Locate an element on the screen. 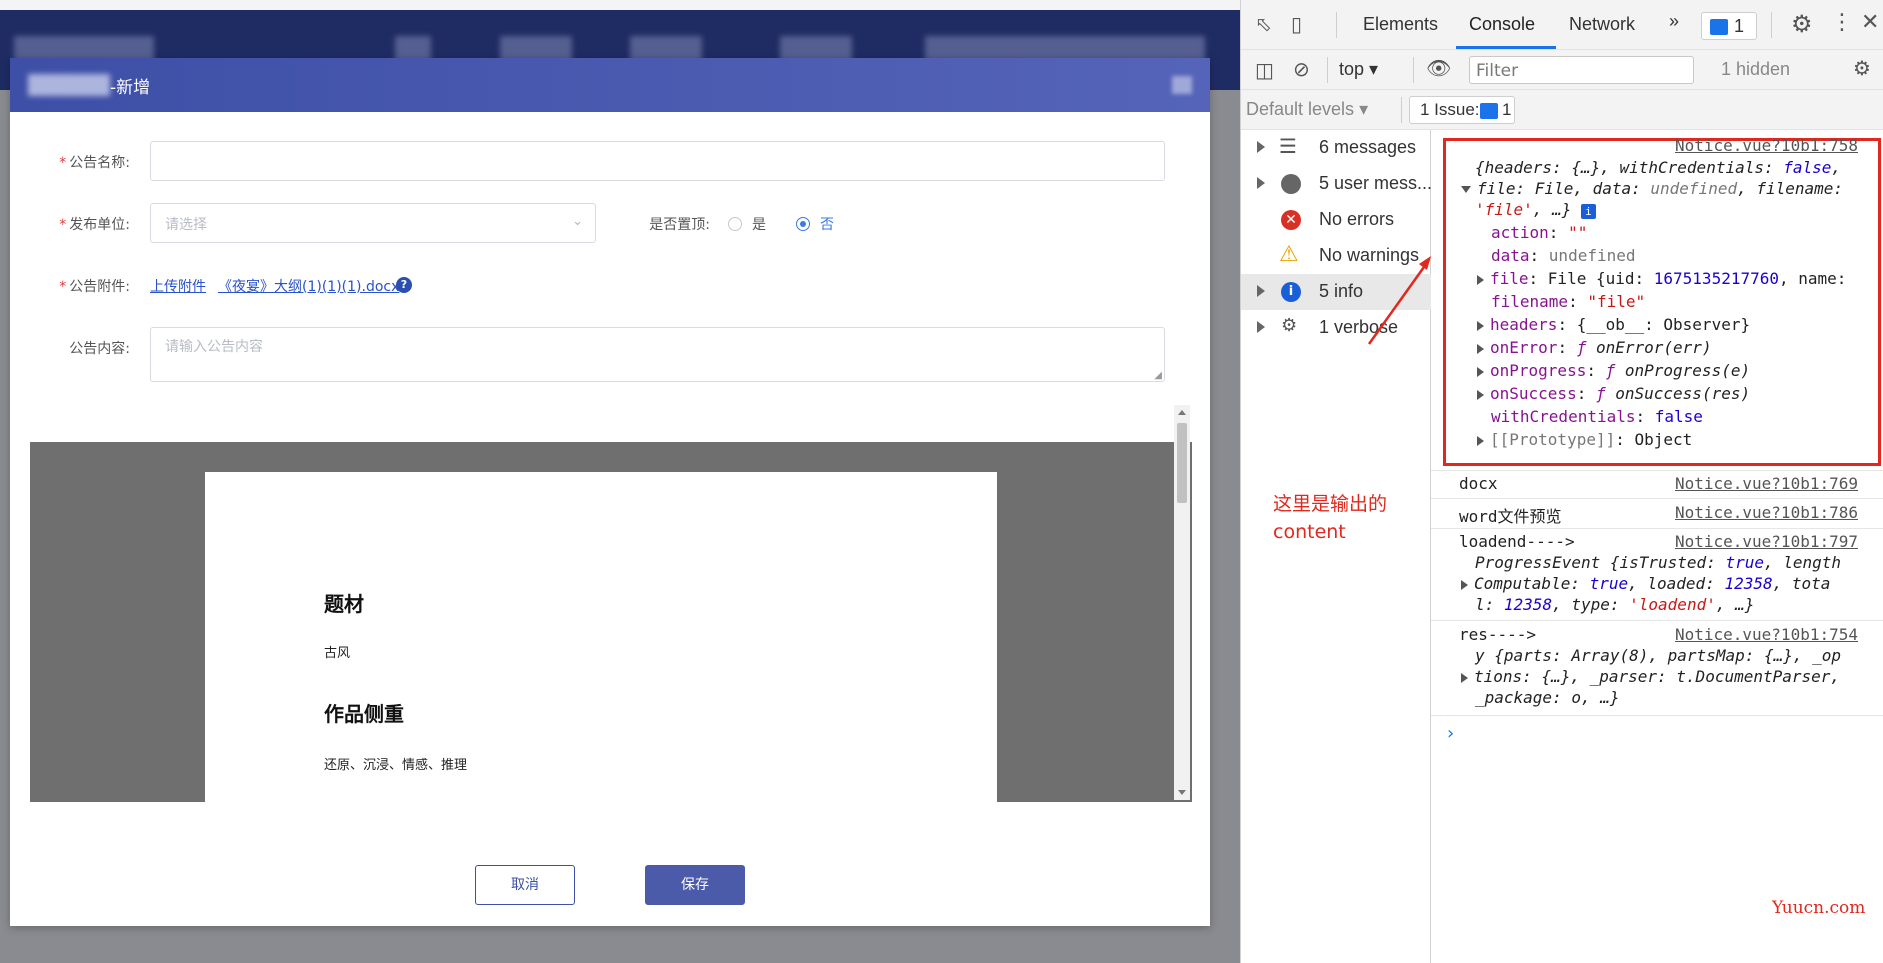  device-toolbar-icon: ▯ is located at coordinates (1296, 24).